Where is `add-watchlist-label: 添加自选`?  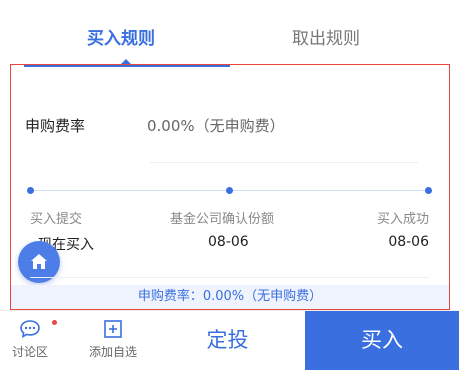 add-watchlist-label: 添加自选 is located at coordinates (112, 352).